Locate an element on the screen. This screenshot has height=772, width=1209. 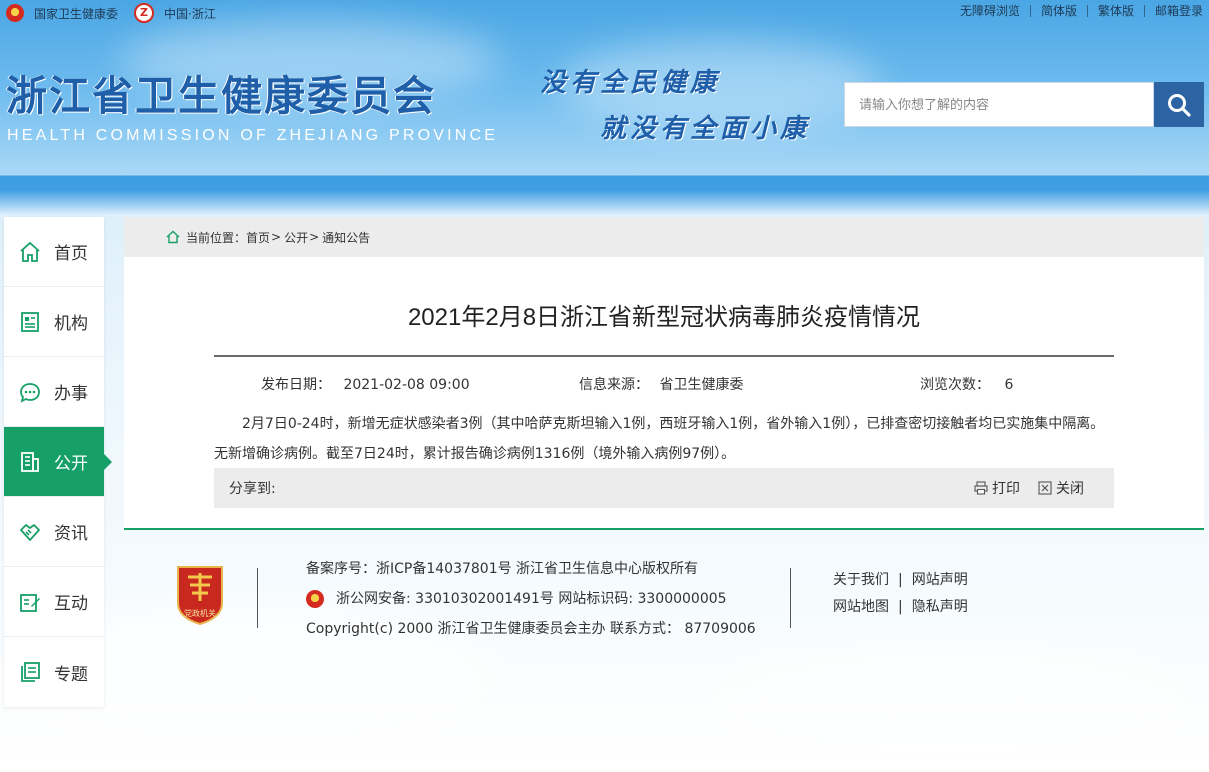
nav-item-label: 办事 is located at coordinates (71, 394).